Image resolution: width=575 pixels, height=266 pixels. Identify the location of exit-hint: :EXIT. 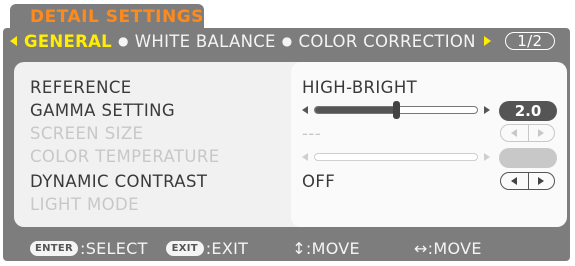
(227, 248).